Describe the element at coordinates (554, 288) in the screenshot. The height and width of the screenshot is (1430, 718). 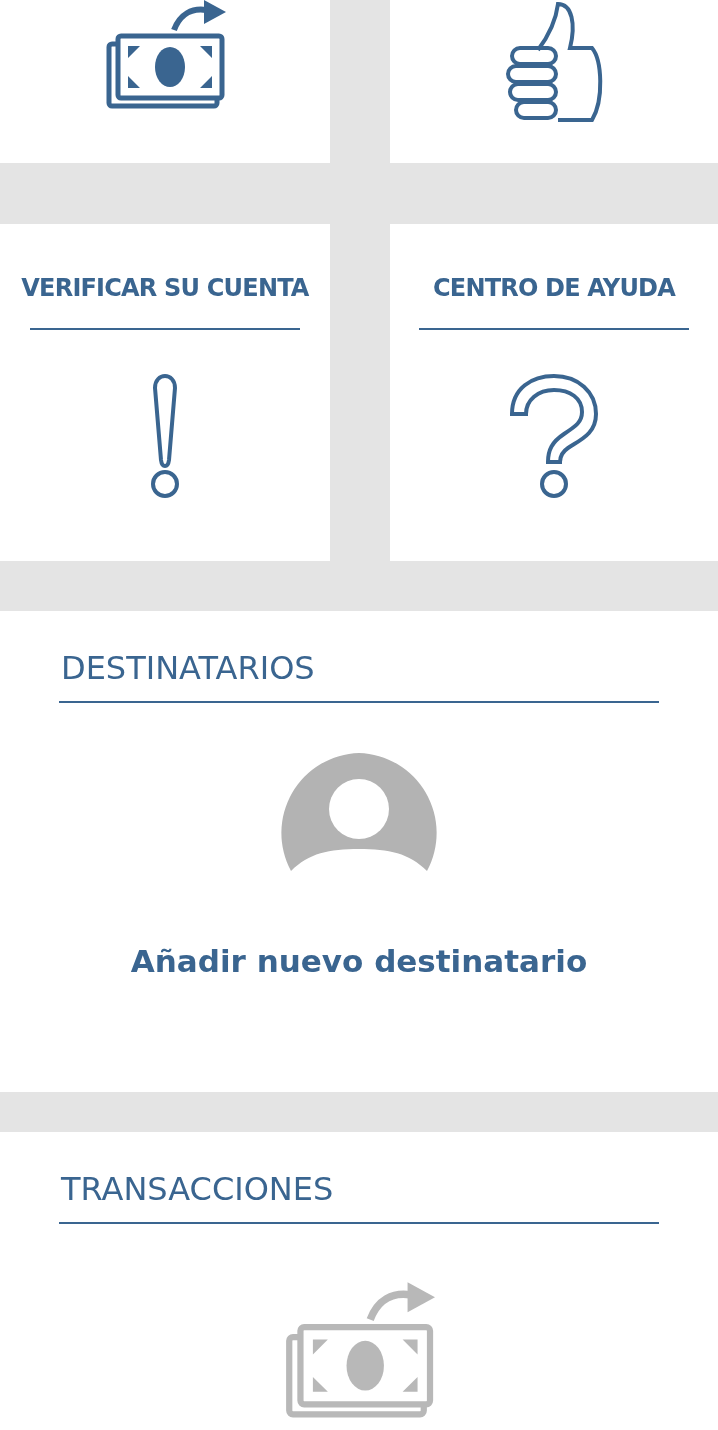
I see `tile-label: CENTRO DE AYUDA` at that location.